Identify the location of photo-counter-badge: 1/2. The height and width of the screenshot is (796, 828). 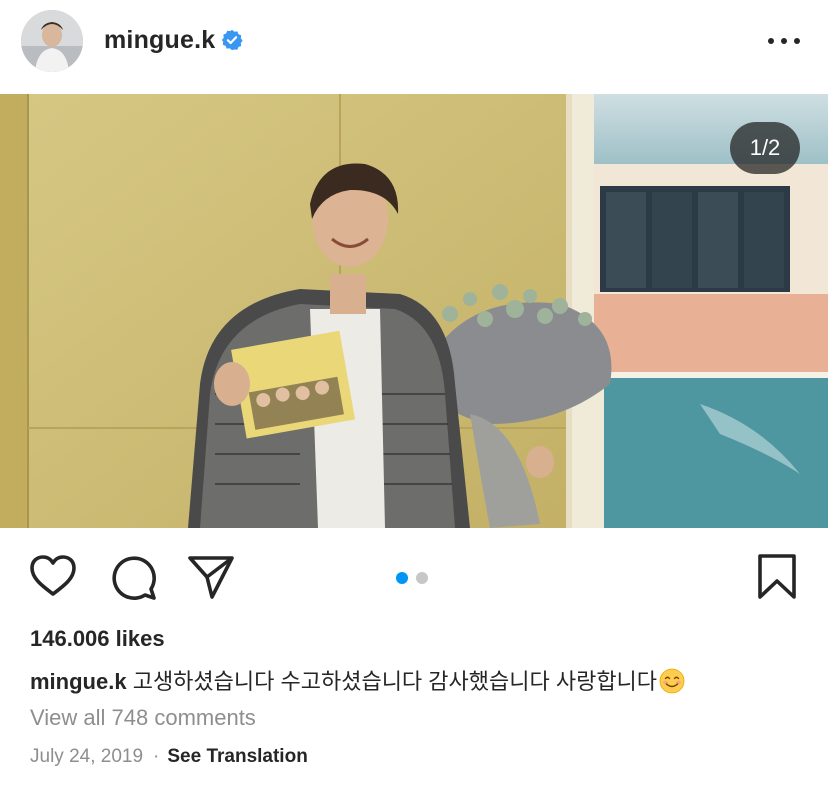
(765, 148).